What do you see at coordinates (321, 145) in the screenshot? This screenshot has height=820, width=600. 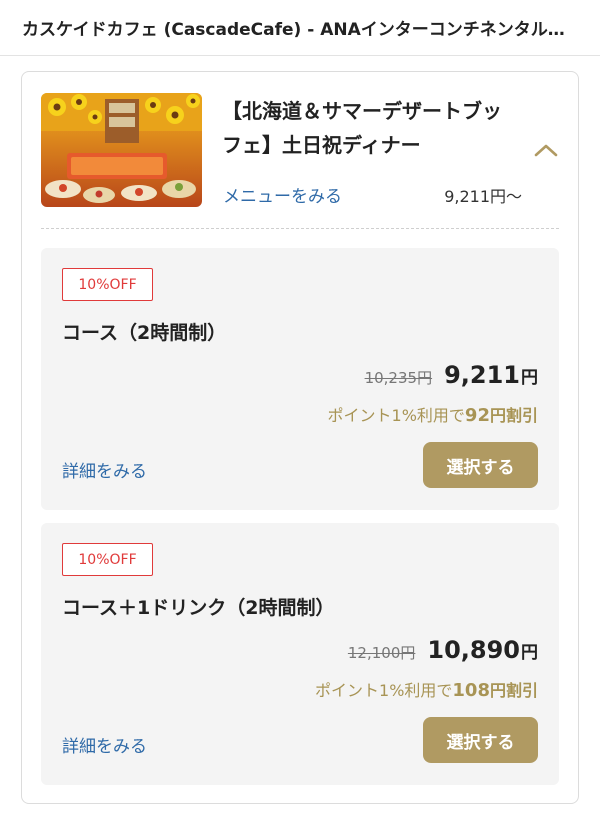 I see `plan-title-line-2: フェ】土日祝ディナー` at bounding box center [321, 145].